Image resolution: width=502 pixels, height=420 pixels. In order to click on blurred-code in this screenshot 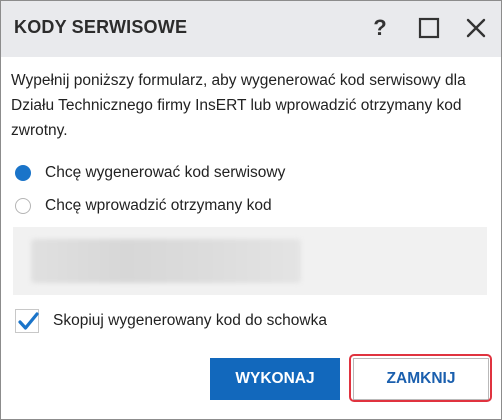, I will do `click(166, 261)`.